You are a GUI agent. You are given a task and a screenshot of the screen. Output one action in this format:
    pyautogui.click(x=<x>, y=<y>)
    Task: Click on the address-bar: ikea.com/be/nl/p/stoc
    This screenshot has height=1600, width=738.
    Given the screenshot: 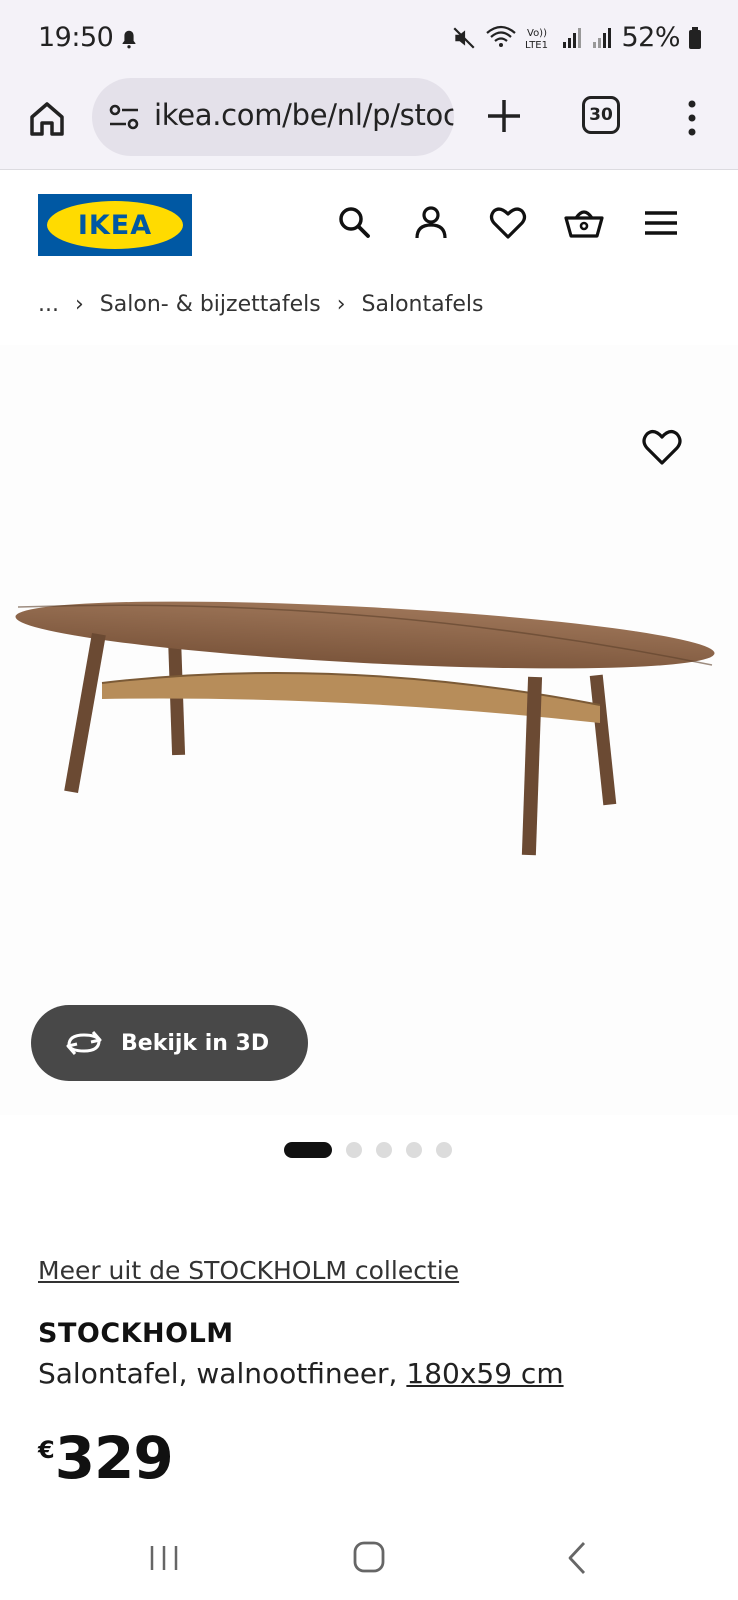 What is the action you would take?
    pyautogui.click(x=273, y=117)
    